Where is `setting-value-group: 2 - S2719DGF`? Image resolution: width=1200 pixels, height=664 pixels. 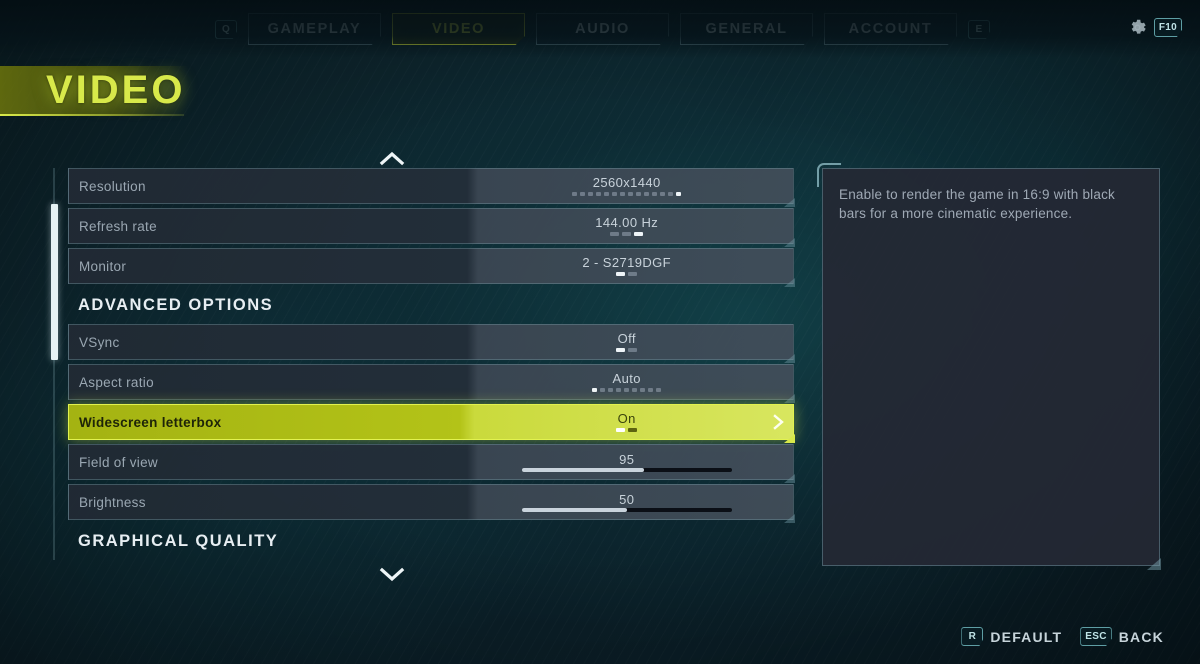 setting-value-group: 2 - S2719DGF is located at coordinates (626, 266).